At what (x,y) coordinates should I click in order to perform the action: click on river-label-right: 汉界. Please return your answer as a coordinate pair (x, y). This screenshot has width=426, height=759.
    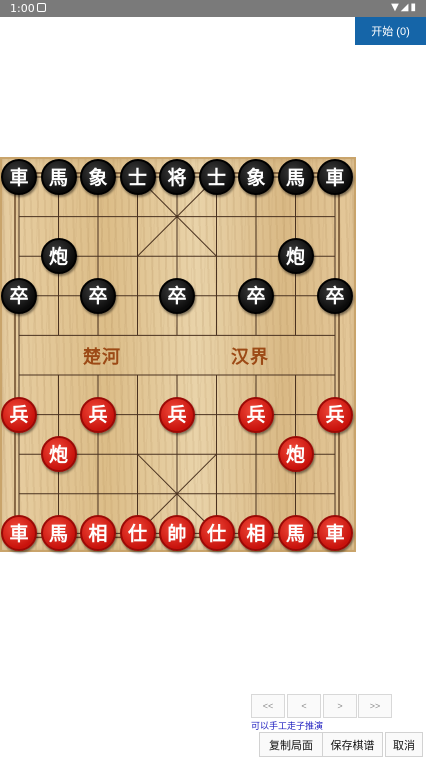
    Looking at the image, I should click on (250, 357).